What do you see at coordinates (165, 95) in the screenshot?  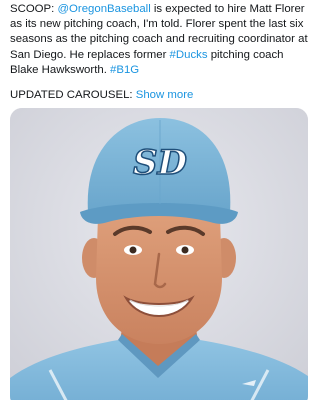 I see `show-more-link: Show more` at bounding box center [165, 95].